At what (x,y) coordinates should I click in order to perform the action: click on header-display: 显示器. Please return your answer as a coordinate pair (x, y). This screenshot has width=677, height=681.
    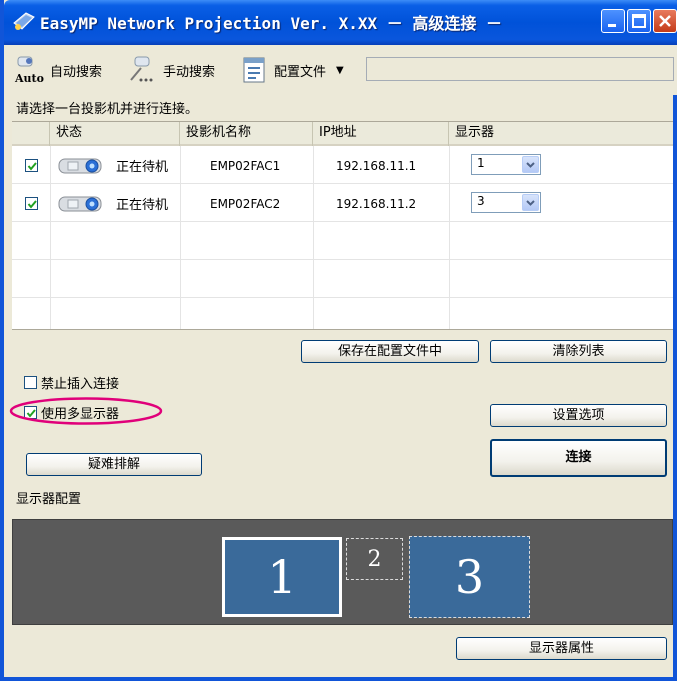
    Looking at the image, I should click on (561, 134).